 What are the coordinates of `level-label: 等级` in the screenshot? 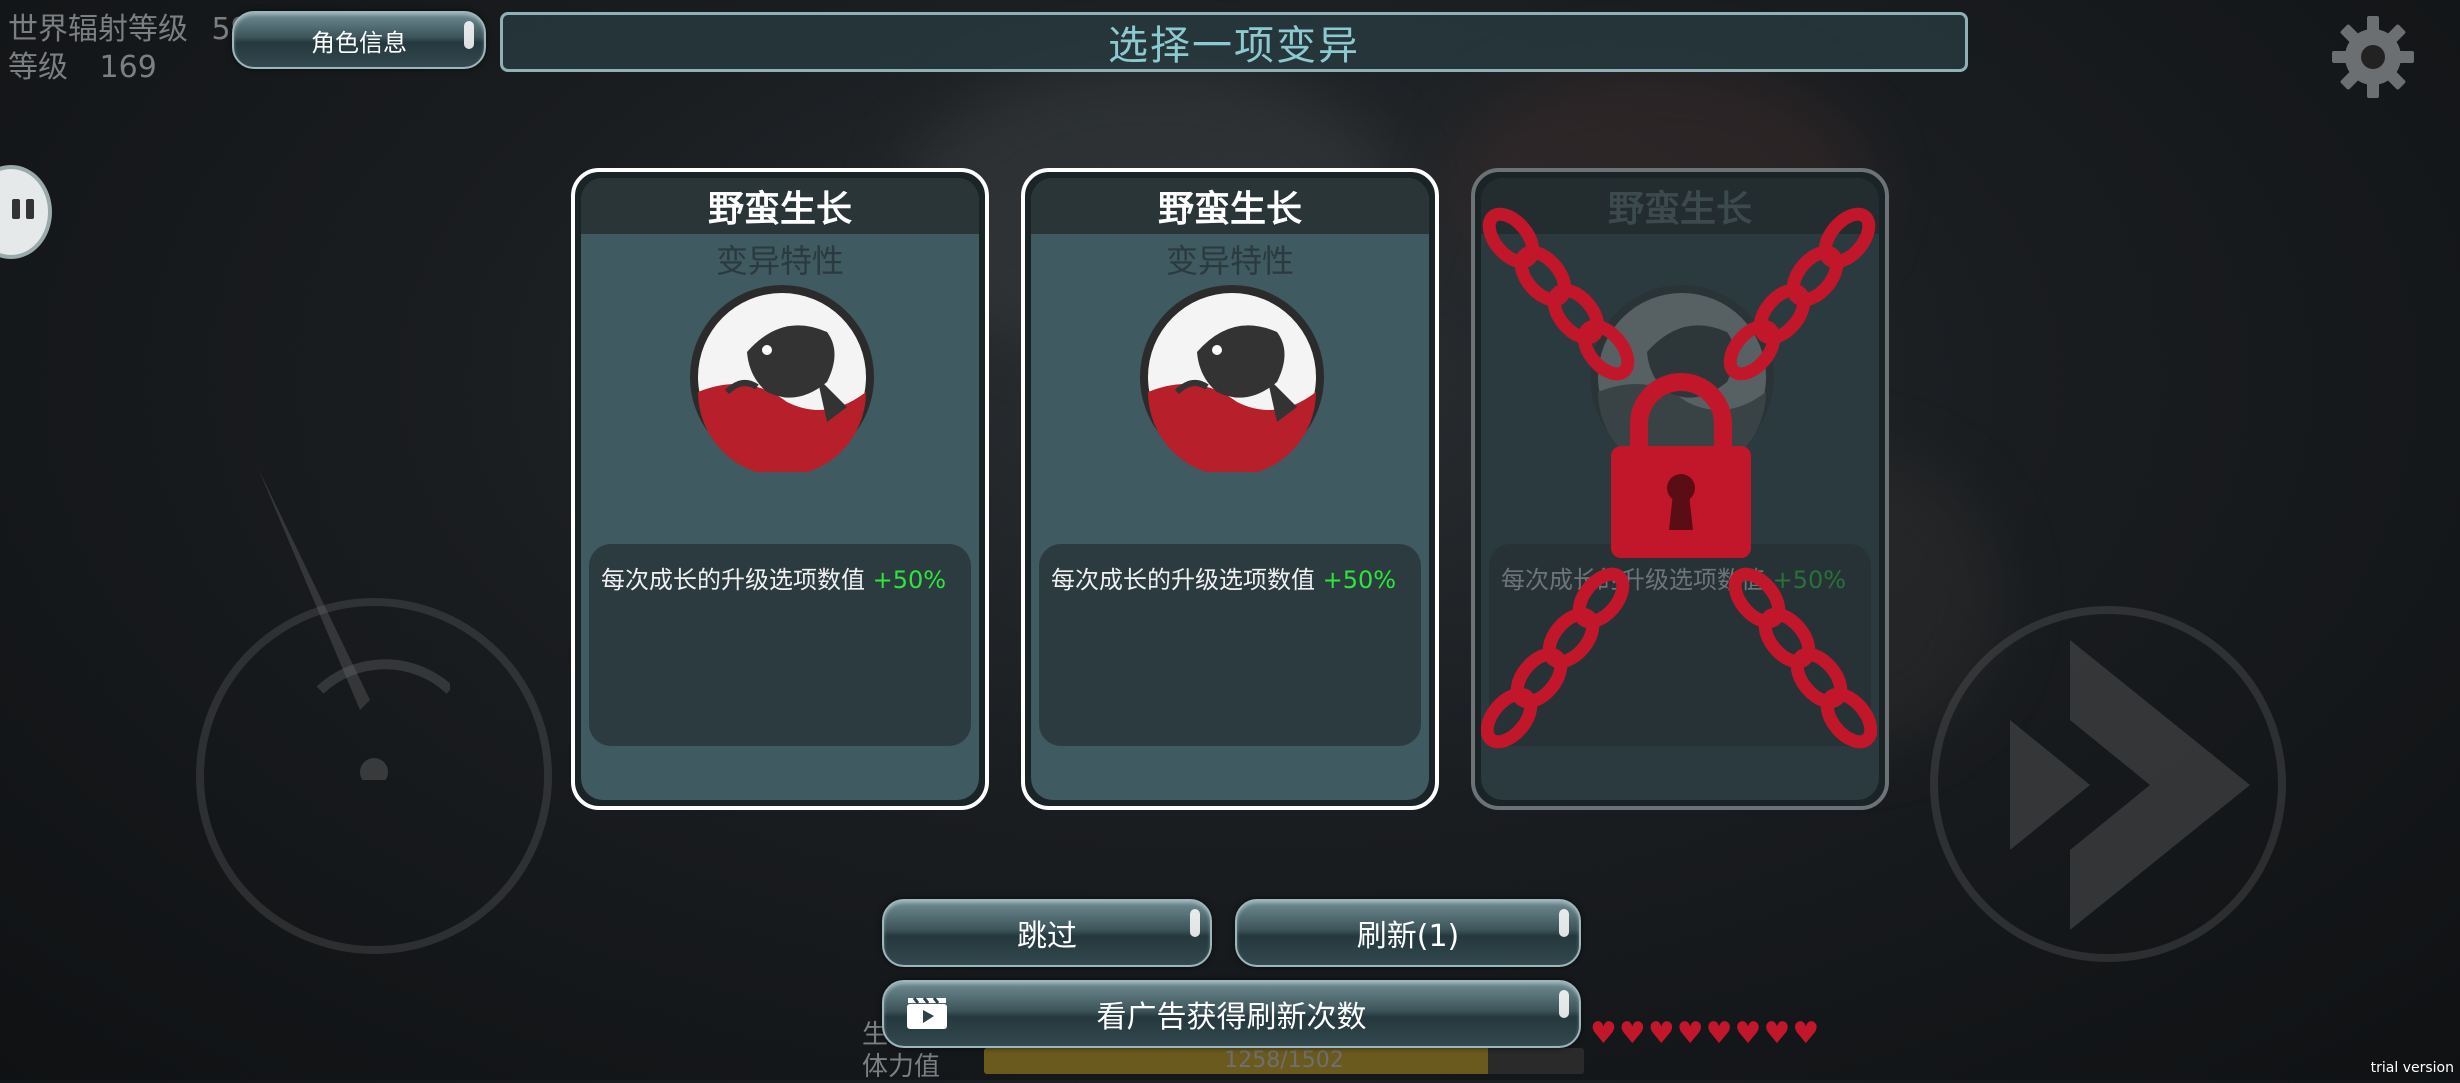 It's located at (38, 67).